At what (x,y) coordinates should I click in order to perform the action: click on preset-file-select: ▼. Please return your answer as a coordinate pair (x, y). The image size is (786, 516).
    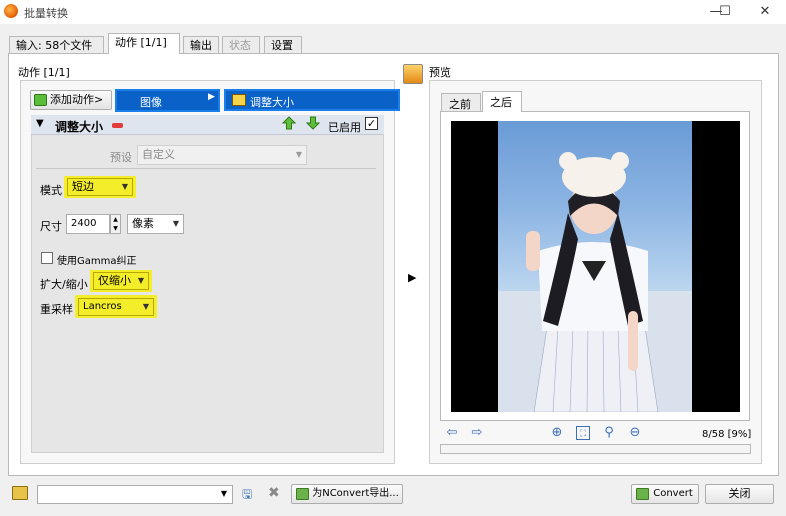
    Looking at the image, I should click on (135, 494).